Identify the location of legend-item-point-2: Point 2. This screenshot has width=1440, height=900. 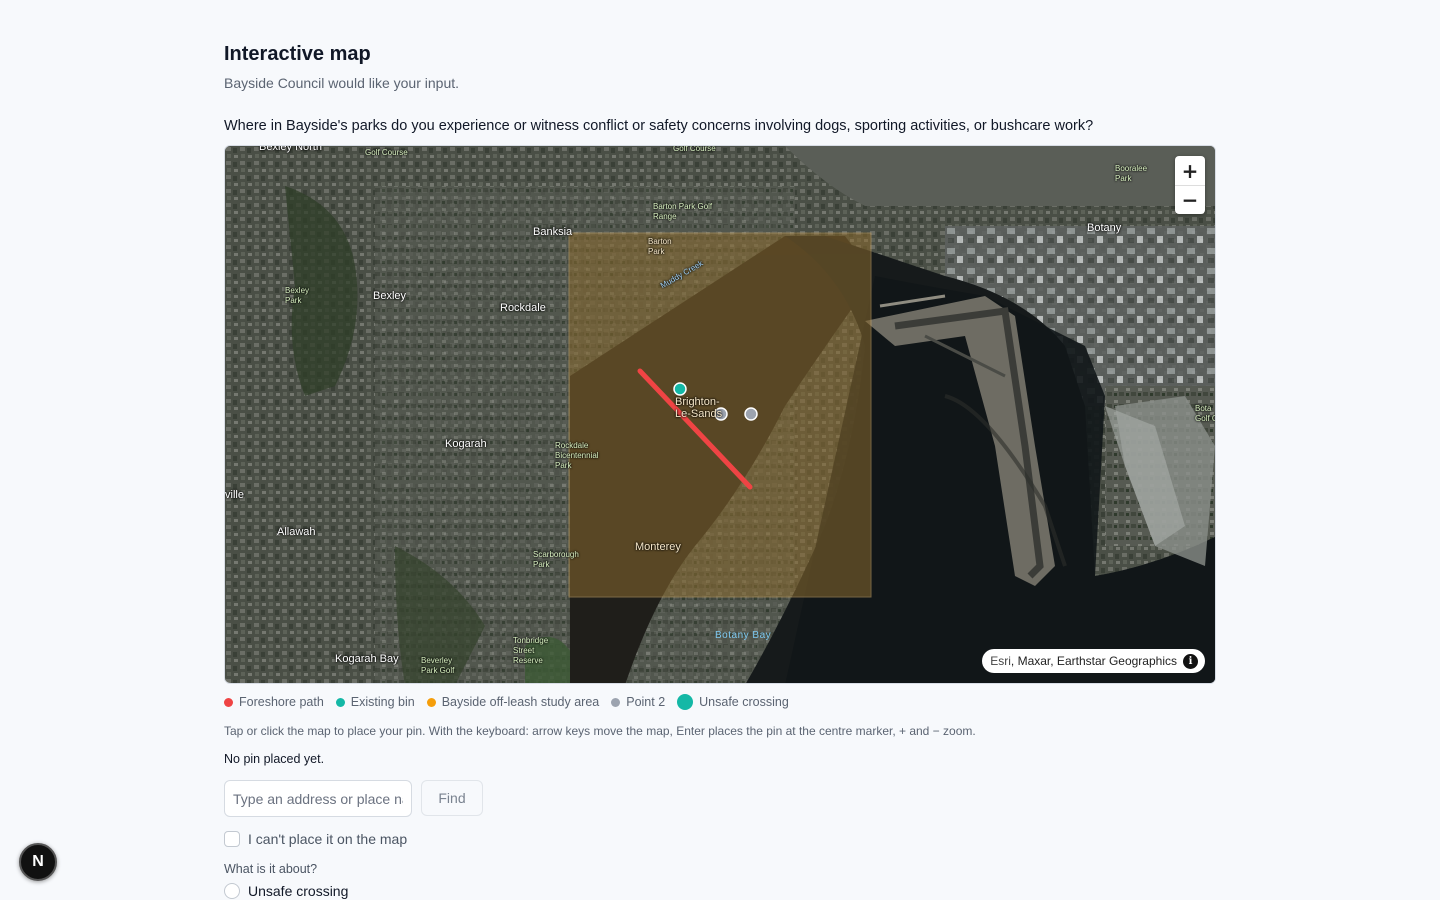
(638, 702).